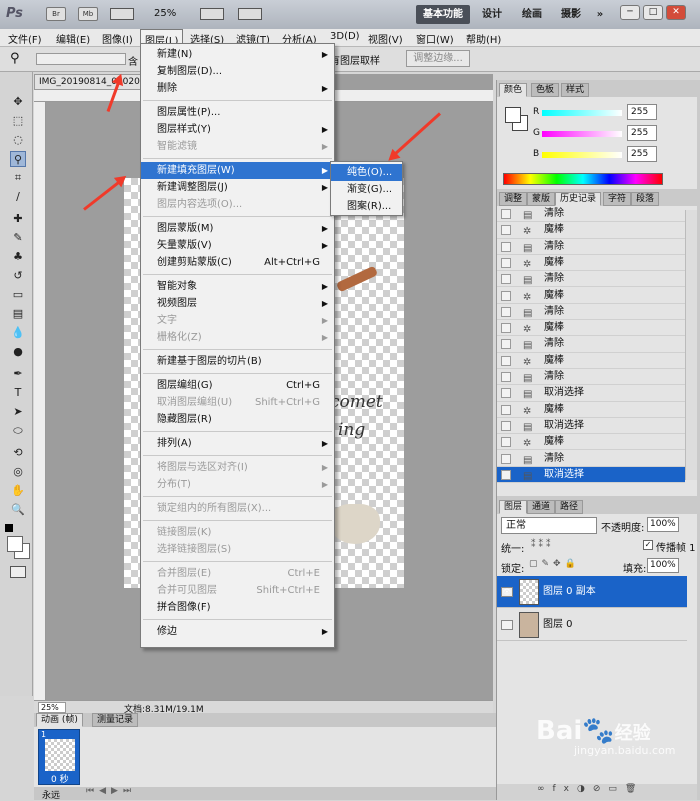 The width and height of the screenshot is (700, 801). I want to click on layer-menu-item: 排列(A) ▶, so click(237, 443).